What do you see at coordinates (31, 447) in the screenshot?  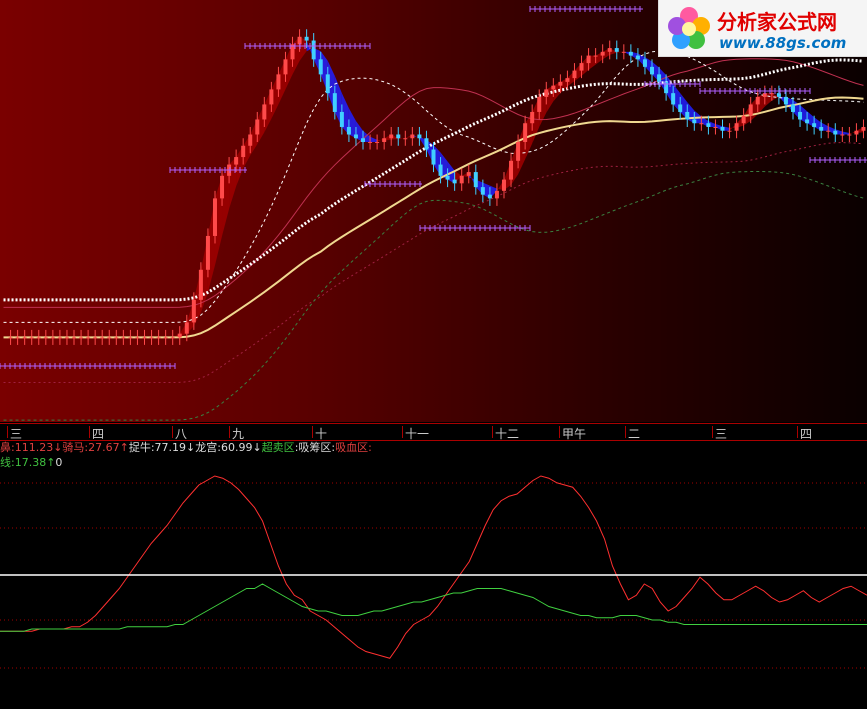 I see `legend-item: 鼻:111.23↓` at bounding box center [31, 447].